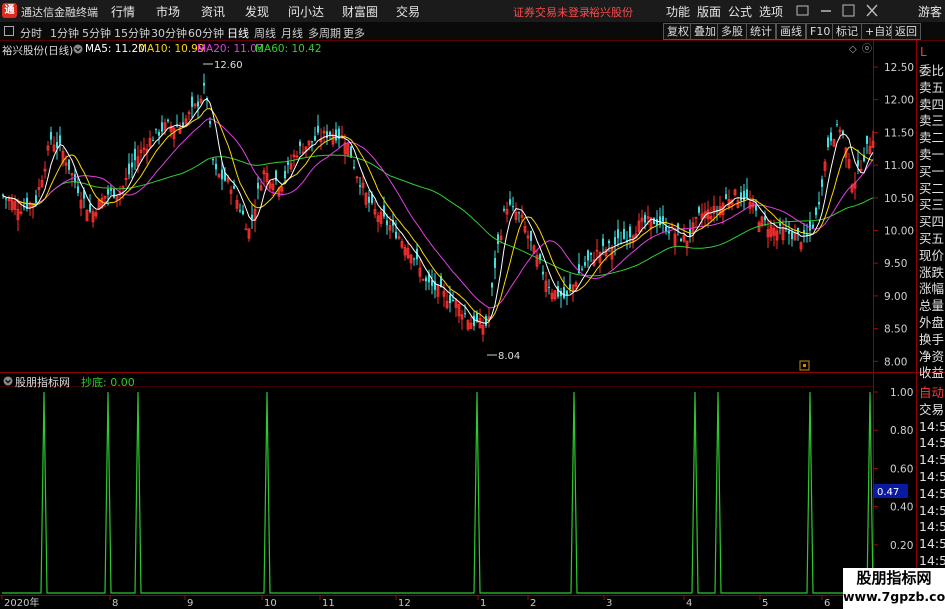 The width and height of the screenshot is (945, 609). I want to click on side-label: 卖一, so click(932, 154).